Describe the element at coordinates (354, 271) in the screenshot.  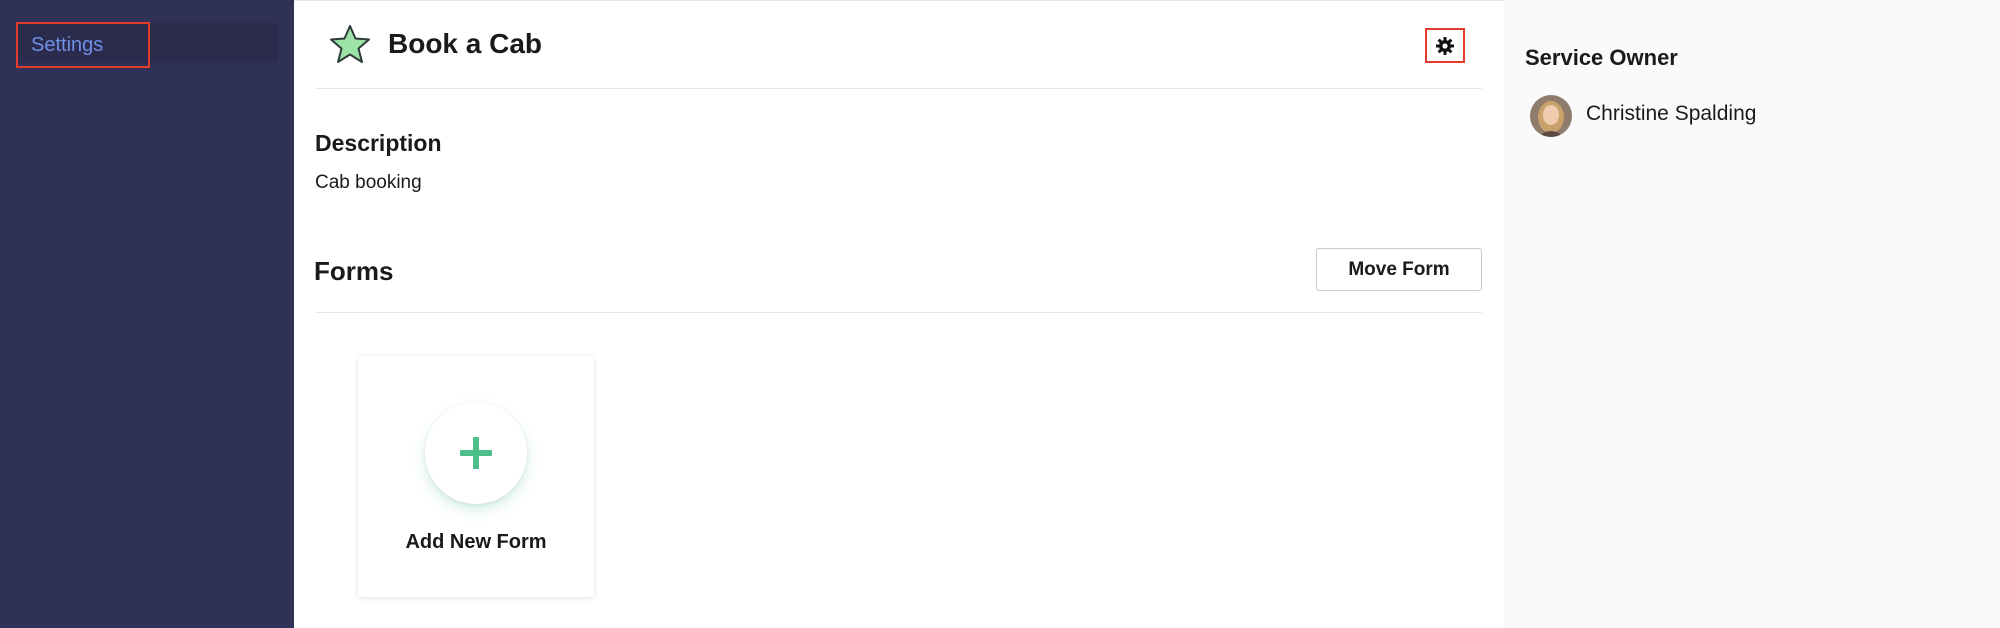
I see `forms-heading: Forms` at that location.